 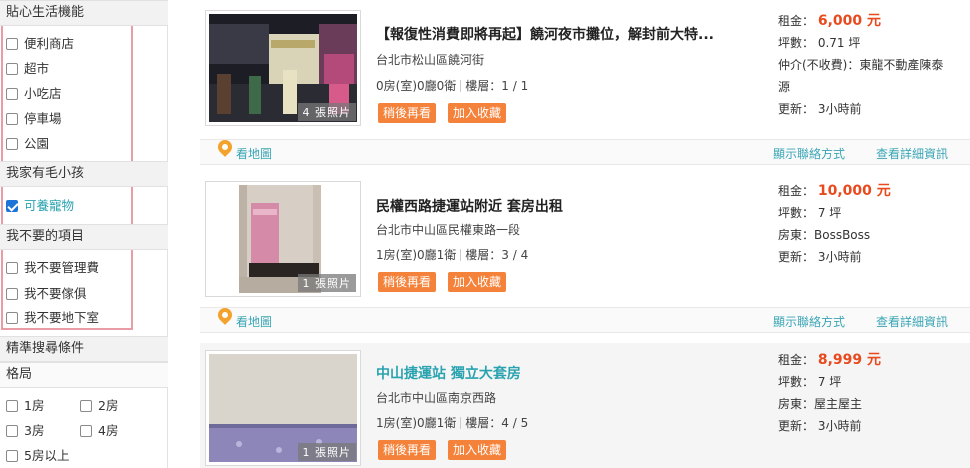 What do you see at coordinates (225, 315) in the screenshot?
I see `map-pin-icon` at bounding box center [225, 315].